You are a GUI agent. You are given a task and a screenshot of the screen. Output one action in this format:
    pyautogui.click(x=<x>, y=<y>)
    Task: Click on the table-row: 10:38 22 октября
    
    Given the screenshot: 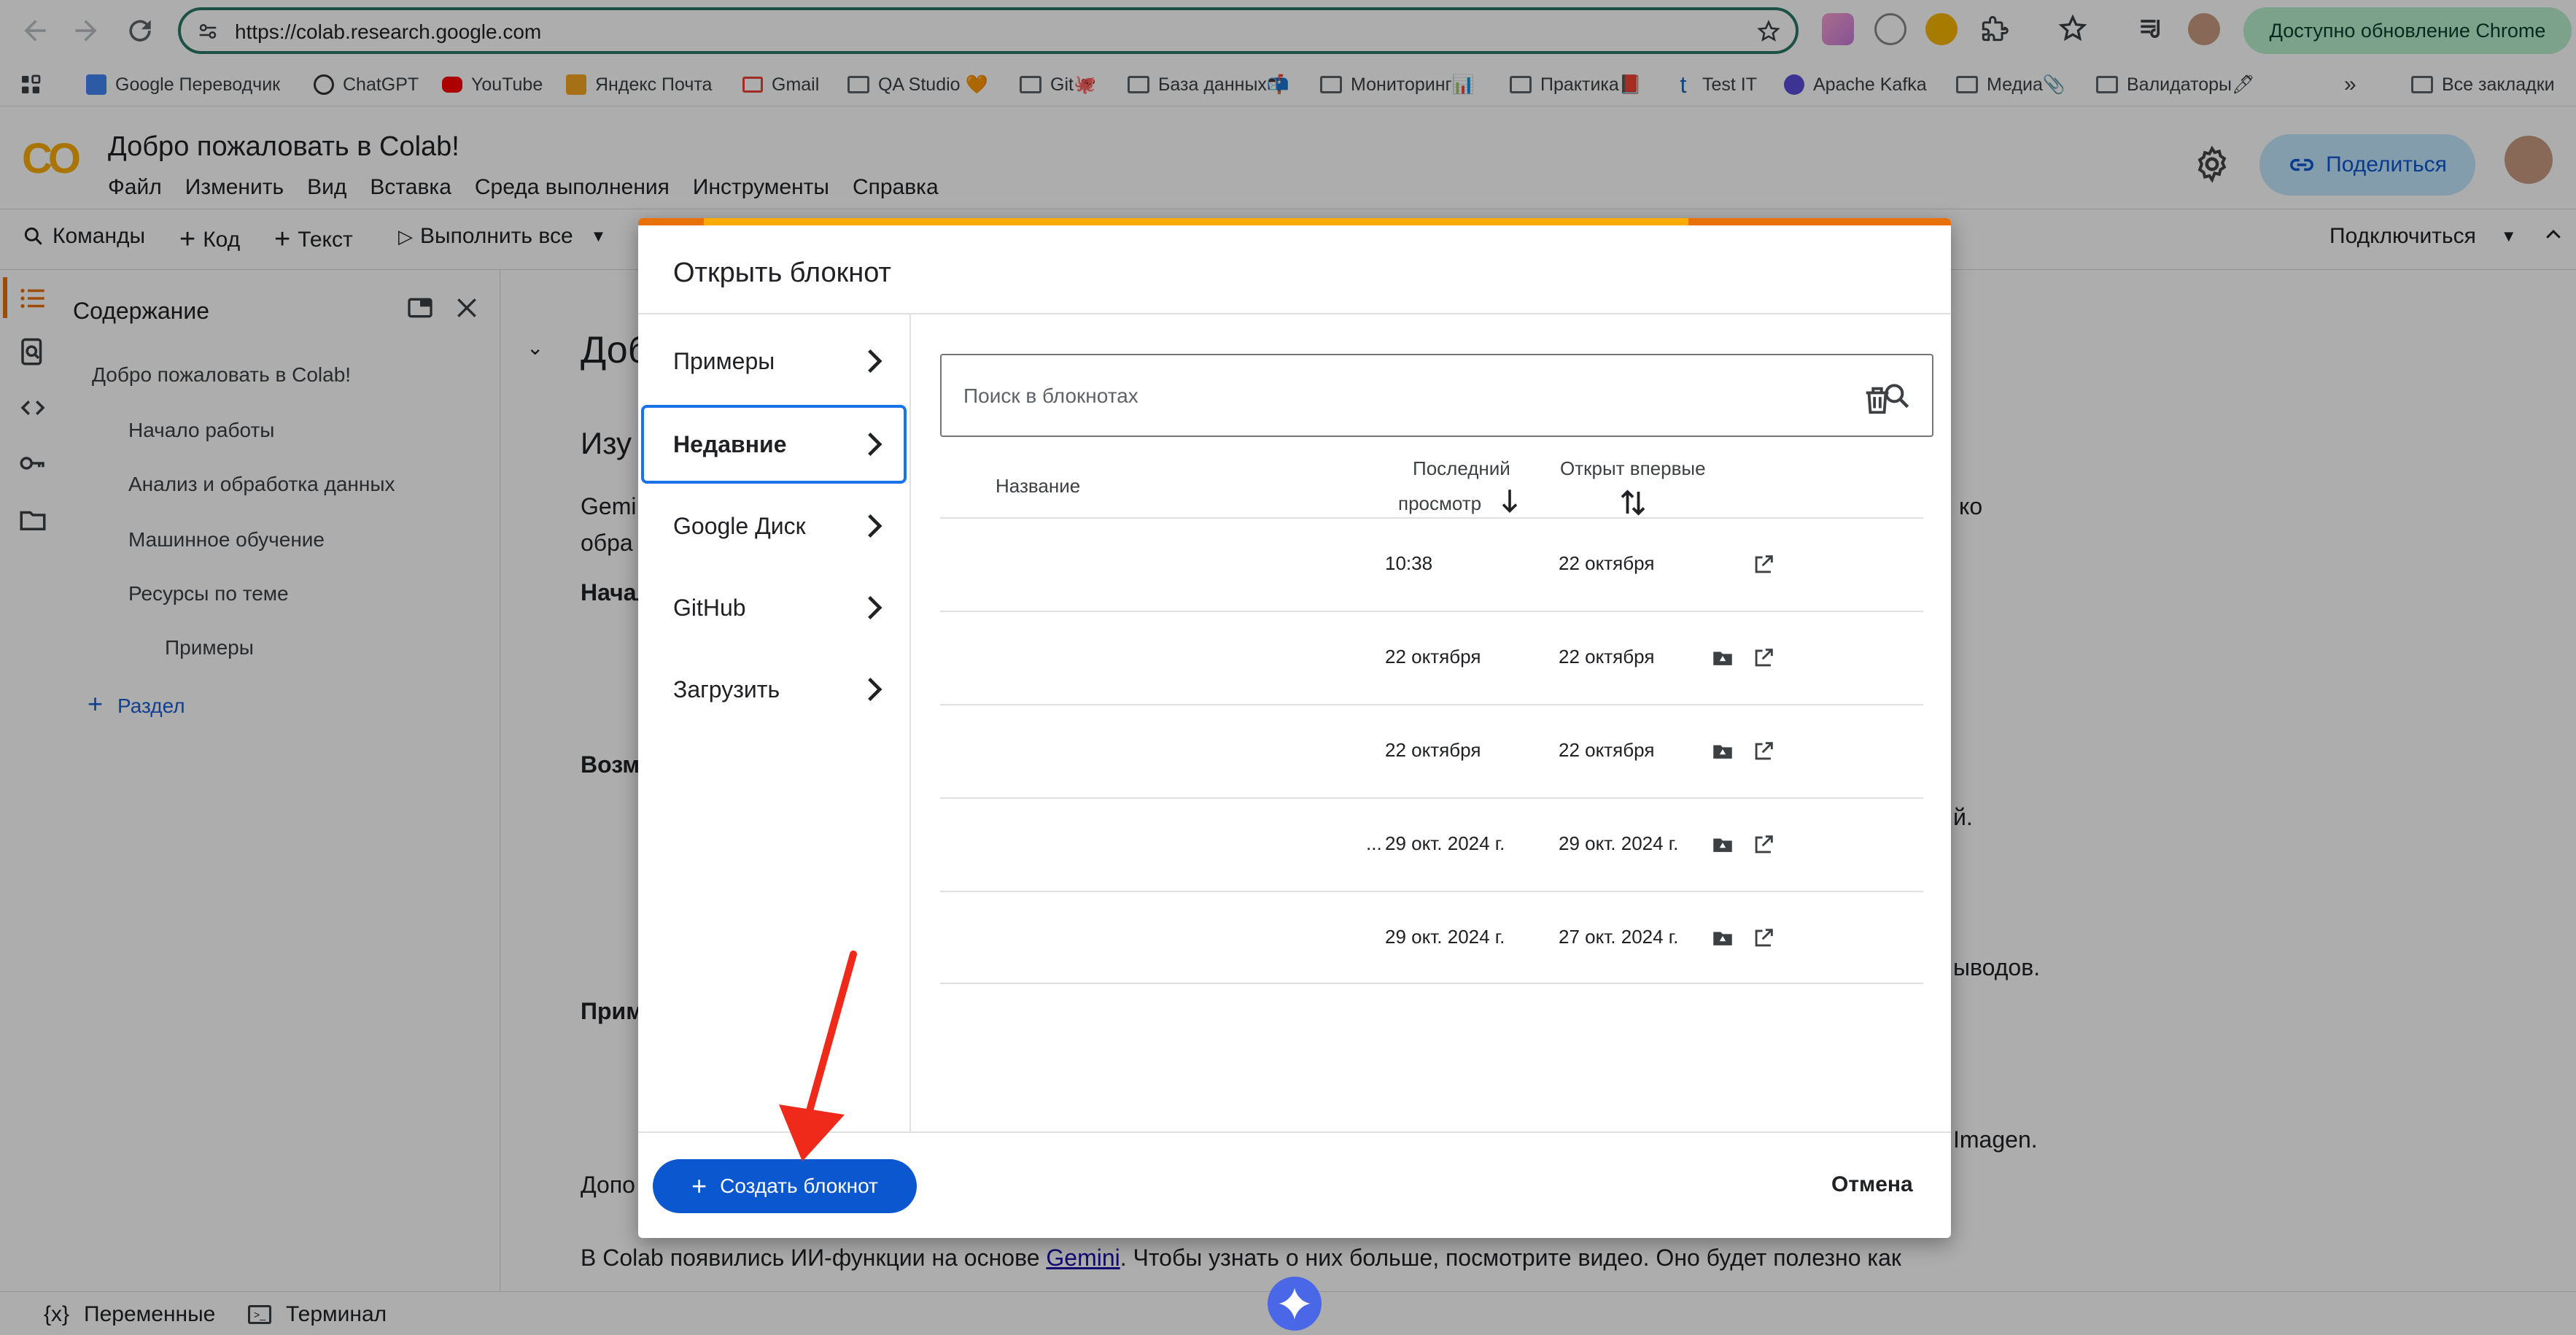 What is the action you would take?
    pyautogui.click(x=1432, y=564)
    